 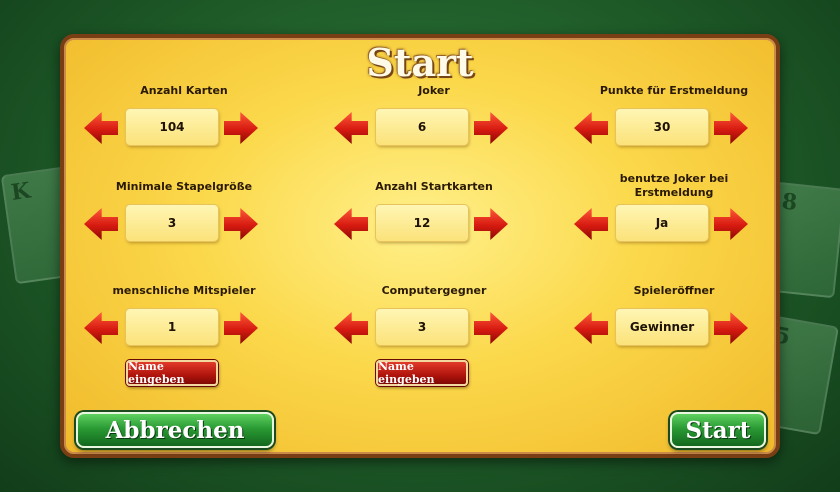 I want to click on setting-human-players: menschliche Mitspieler 1, so click(x=184, y=314).